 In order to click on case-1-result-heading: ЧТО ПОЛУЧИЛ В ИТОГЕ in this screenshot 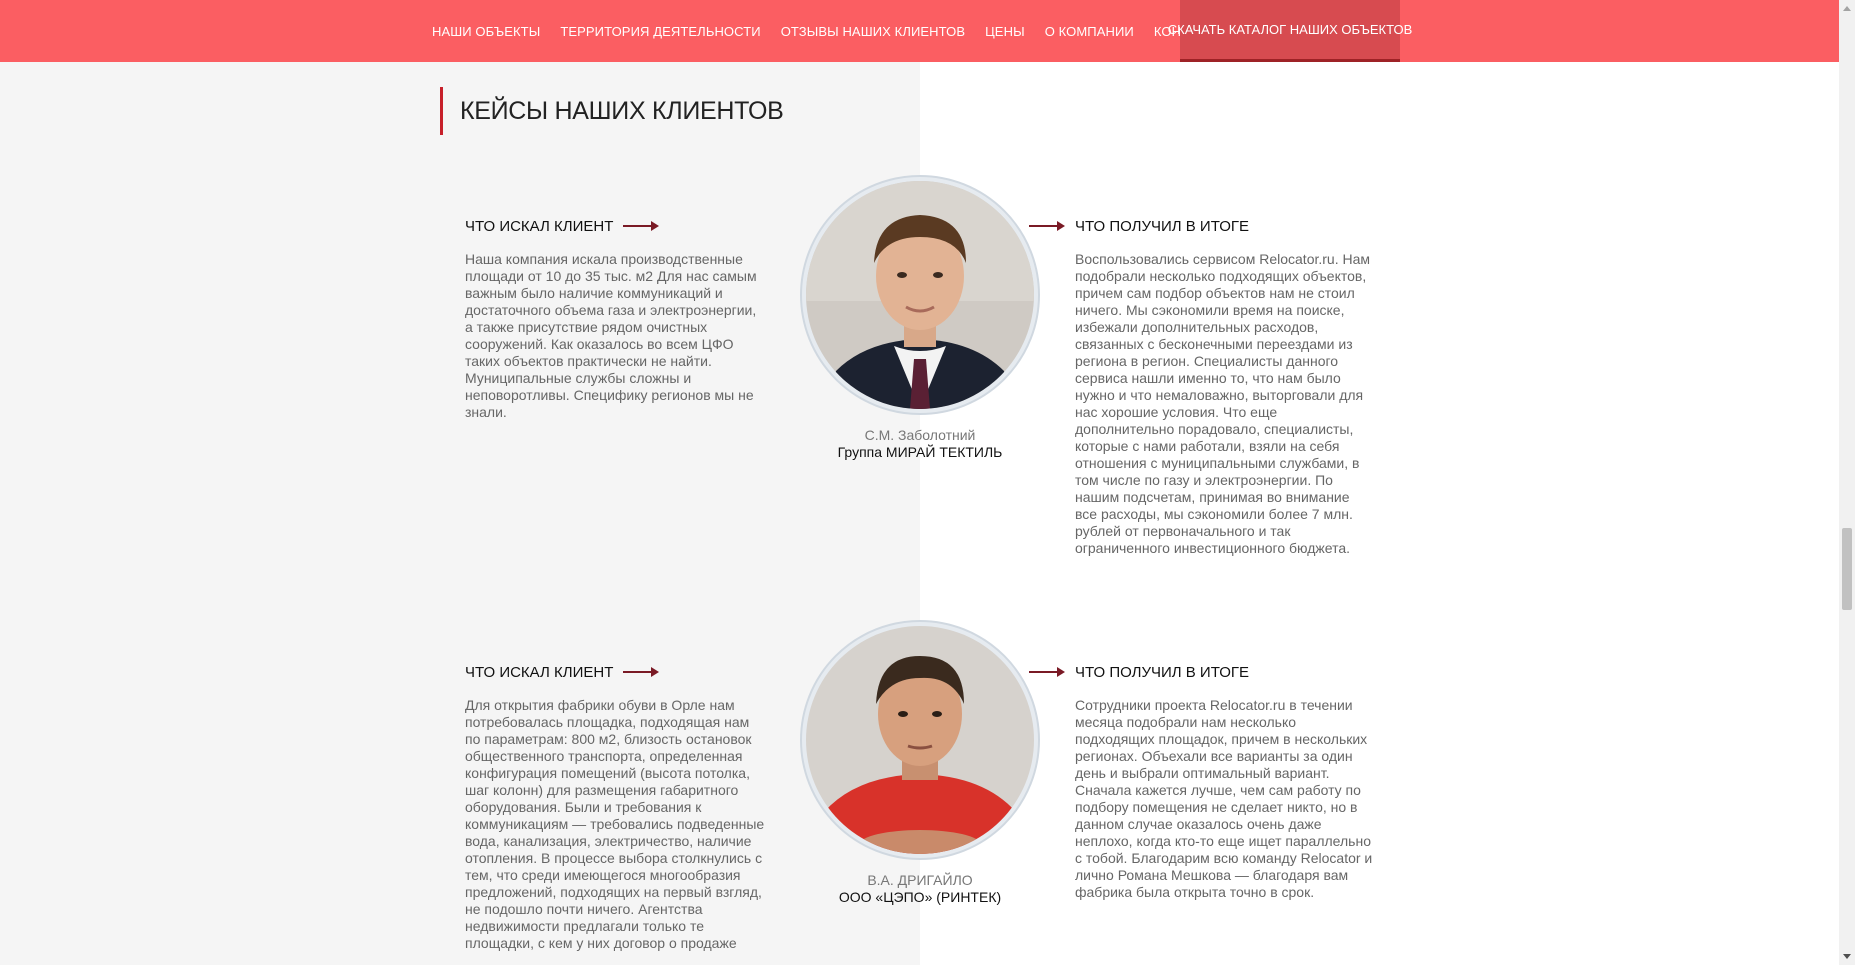, I will do `click(1162, 226)`.